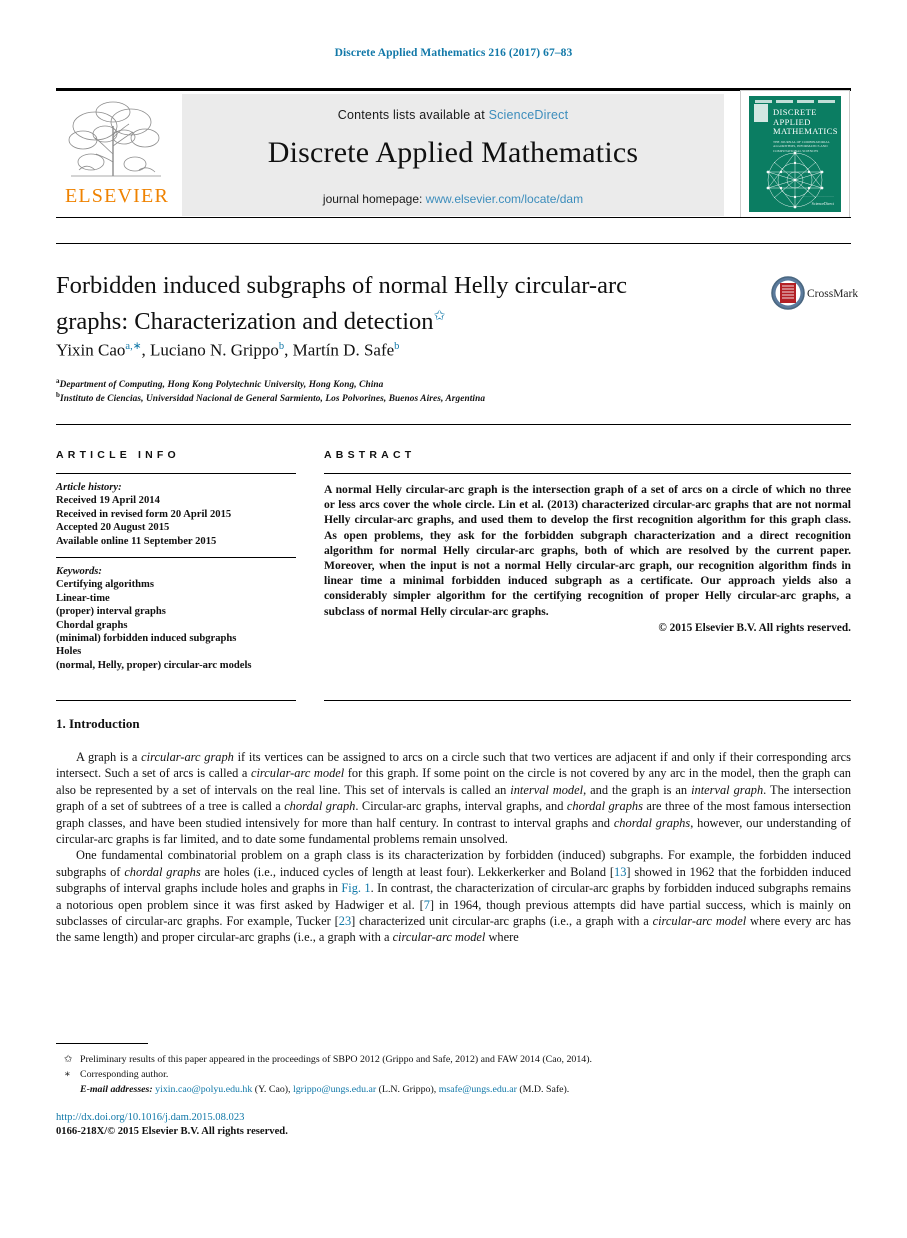  I want to click on article-history-item-0: Received 19 April 2014, so click(108, 501).